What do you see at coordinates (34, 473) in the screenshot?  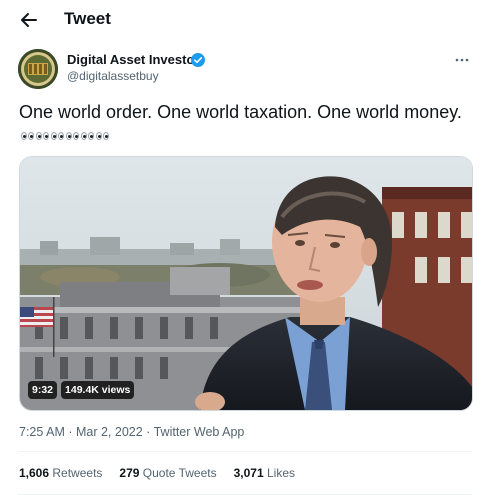 I see `retweets-count: 1,606` at bounding box center [34, 473].